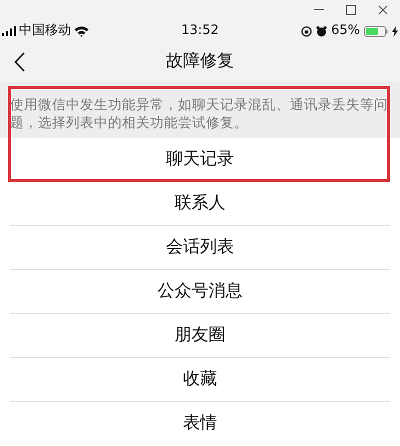  Describe the element at coordinates (383, 10) in the screenshot. I see `close-icon` at that location.